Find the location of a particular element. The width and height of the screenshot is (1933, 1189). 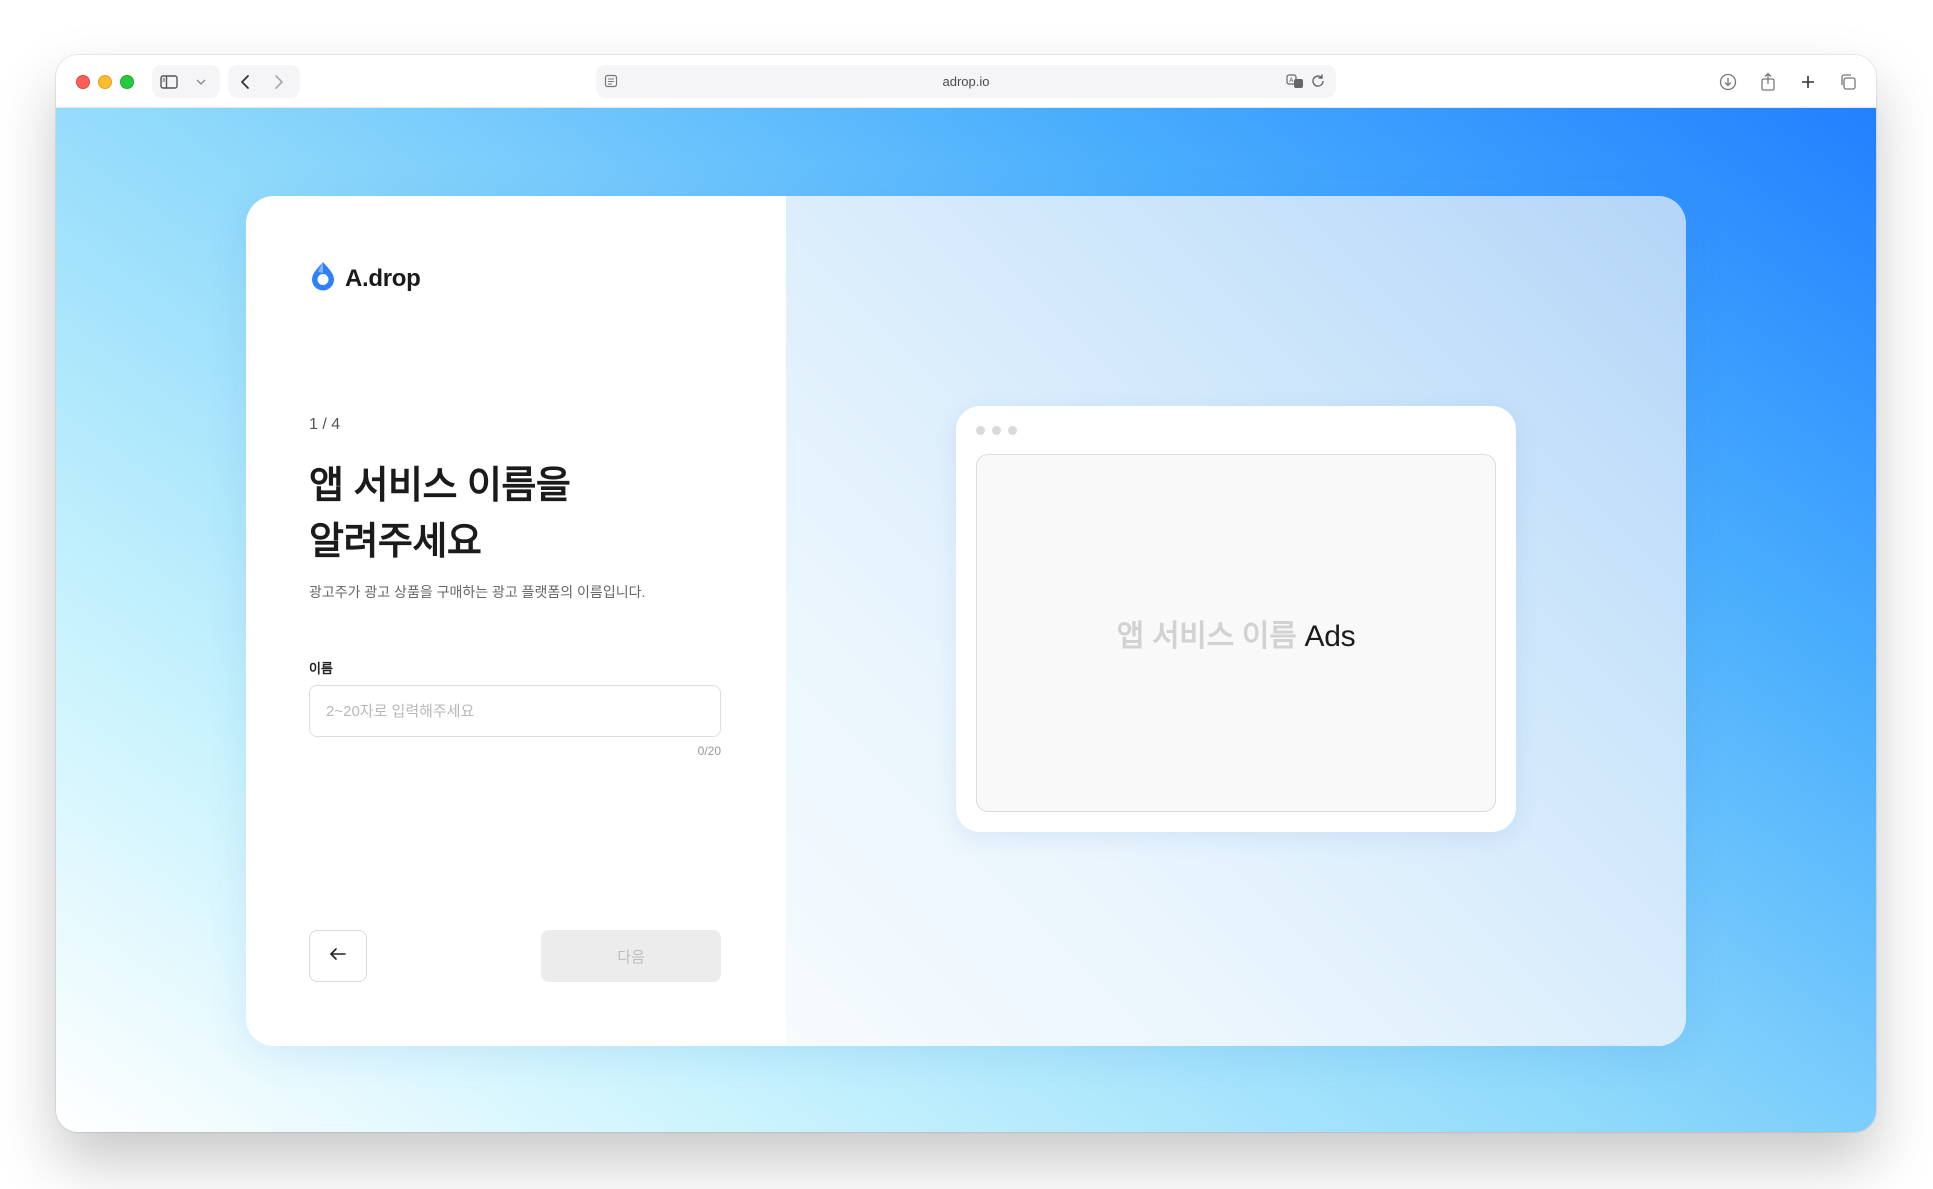

sidebar-toggle-group is located at coordinates (186, 81).